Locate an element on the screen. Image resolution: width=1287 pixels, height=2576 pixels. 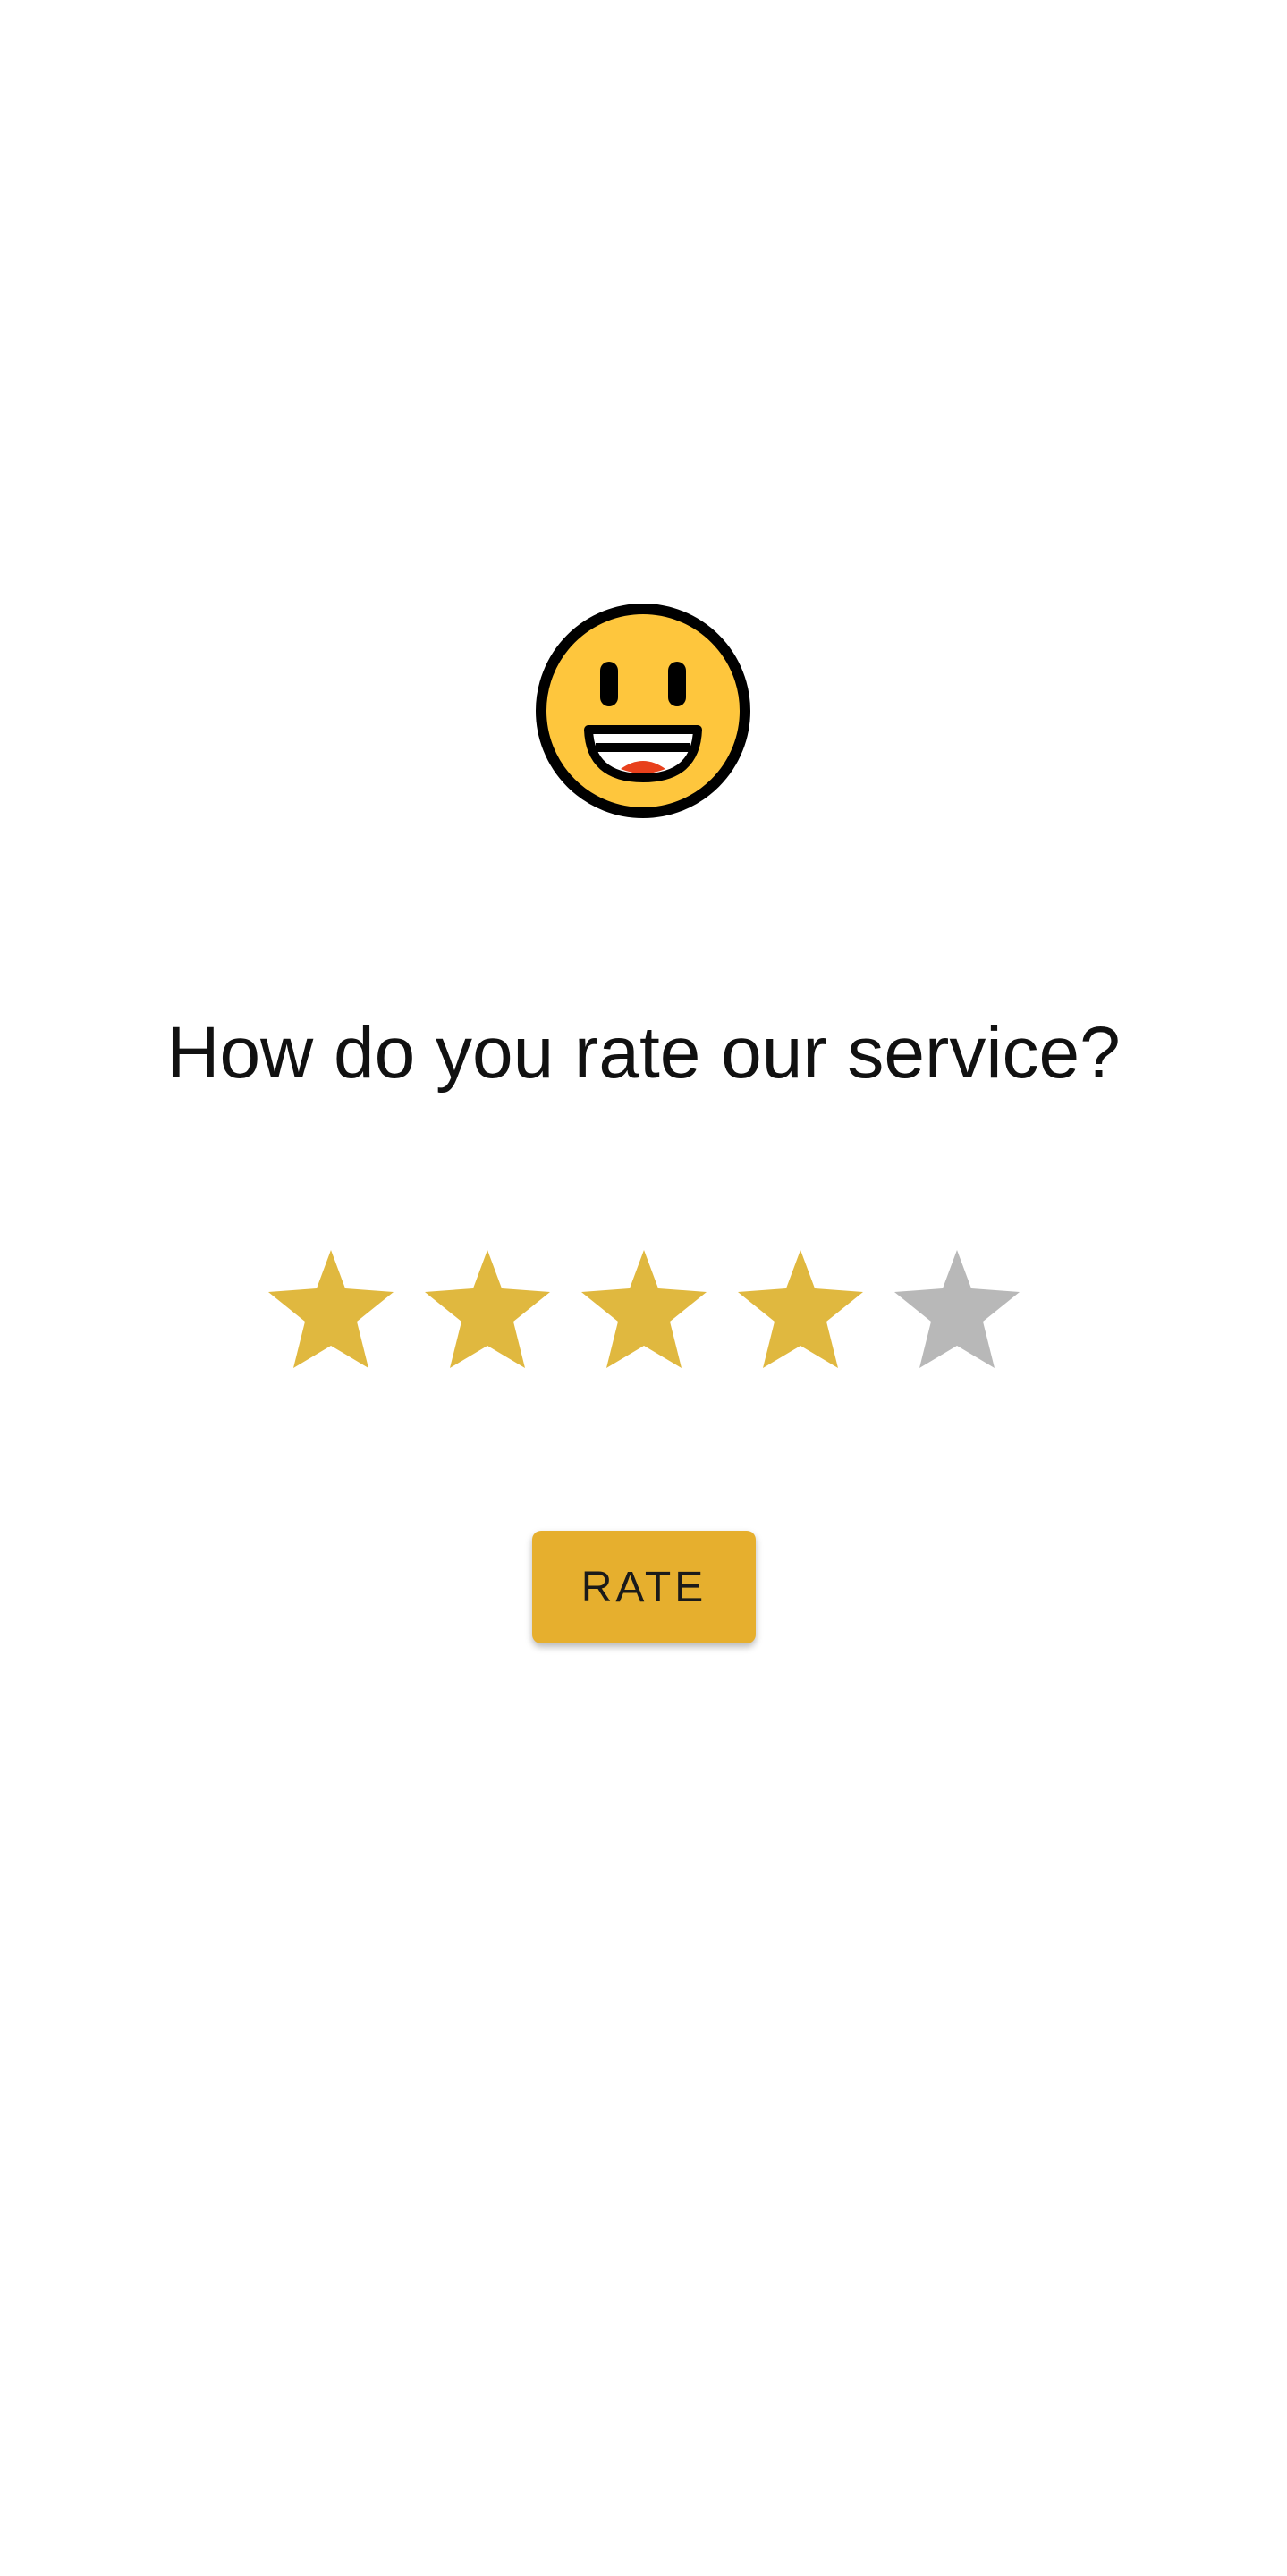
star-rating is located at coordinates (643, 1310).